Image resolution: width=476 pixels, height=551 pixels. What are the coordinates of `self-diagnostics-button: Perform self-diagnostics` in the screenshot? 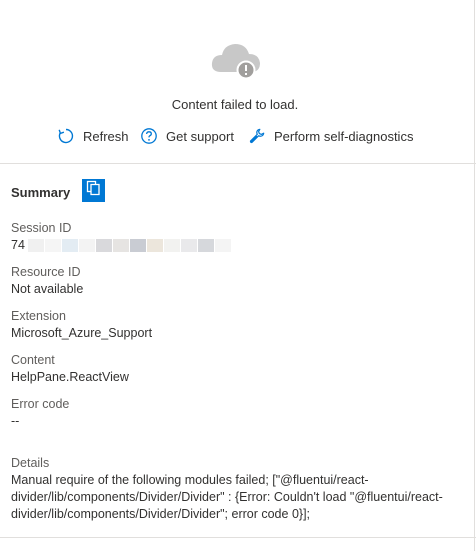 It's located at (330, 136).